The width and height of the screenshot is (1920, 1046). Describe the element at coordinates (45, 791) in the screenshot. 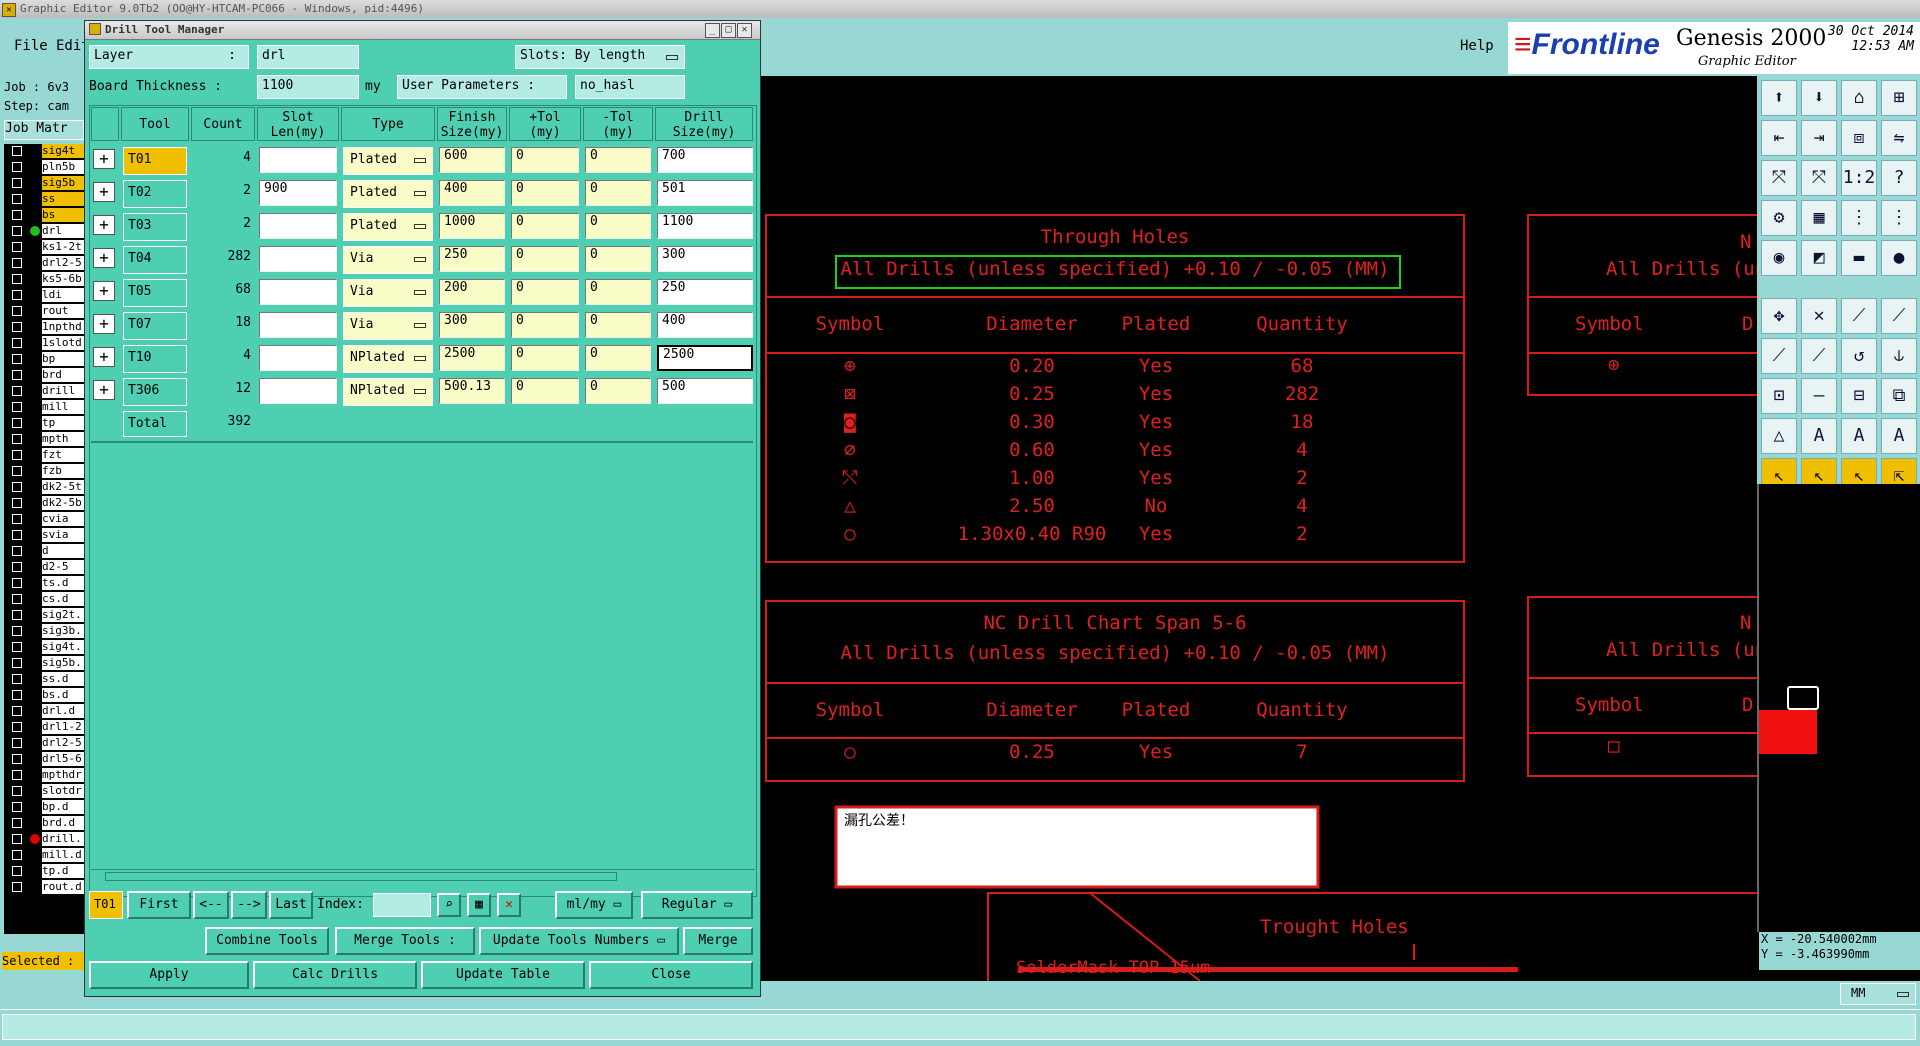

I see `layer-row: slotdr` at that location.